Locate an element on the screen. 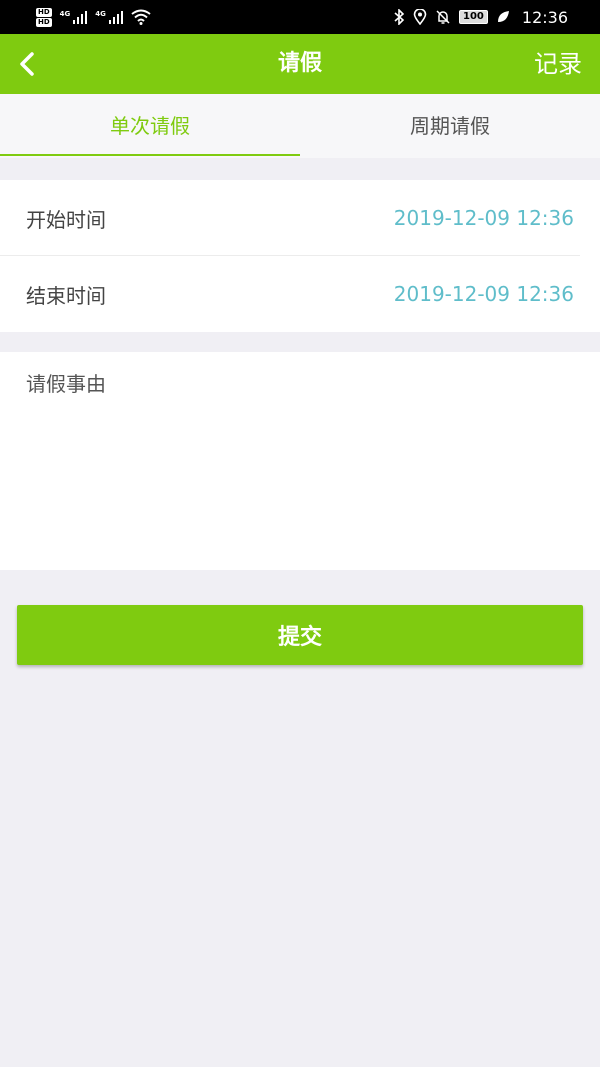 The image size is (600, 1067). submit-button: 提交 is located at coordinates (300, 635).